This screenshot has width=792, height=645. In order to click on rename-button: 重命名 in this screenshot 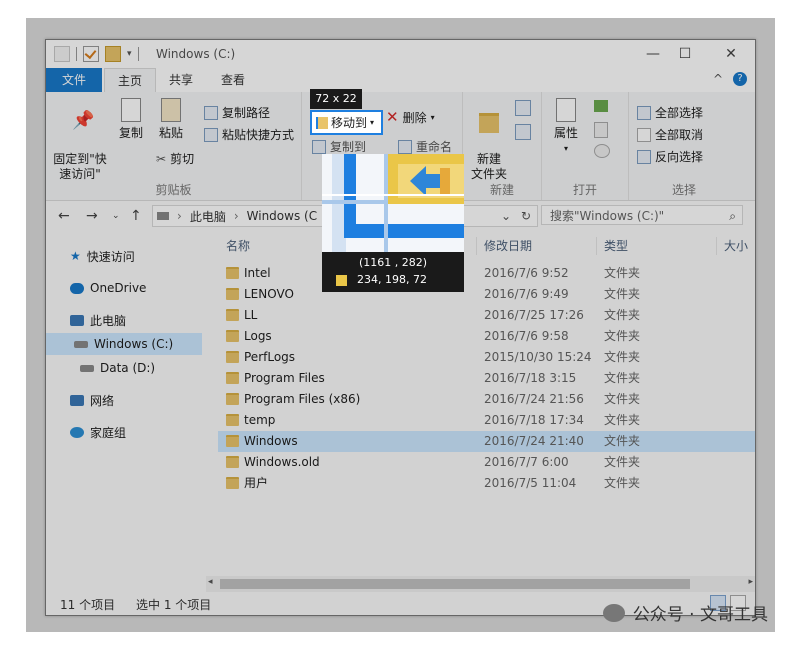, I will do `click(425, 146)`.